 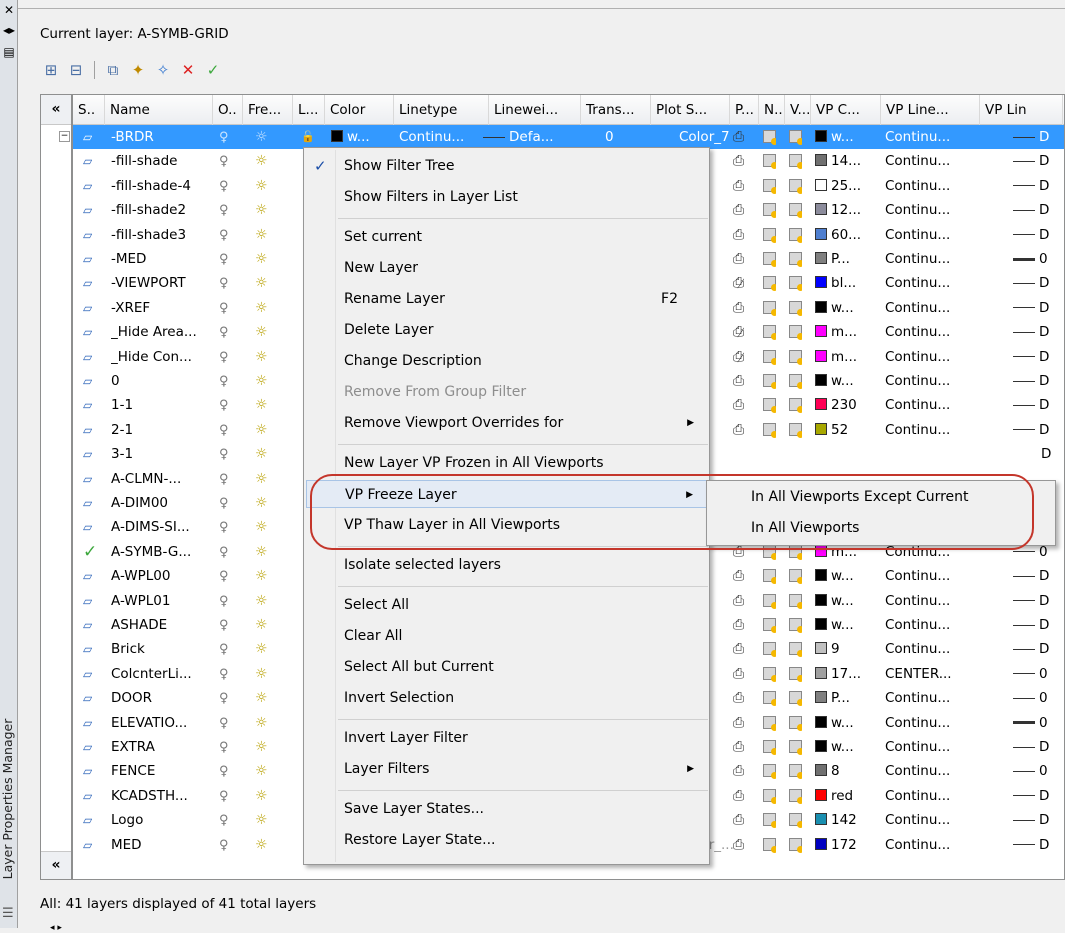 What do you see at coordinates (609, 137) in the screenshot?
I see `transparency-cell: 0` at bounding box center [609, 137].